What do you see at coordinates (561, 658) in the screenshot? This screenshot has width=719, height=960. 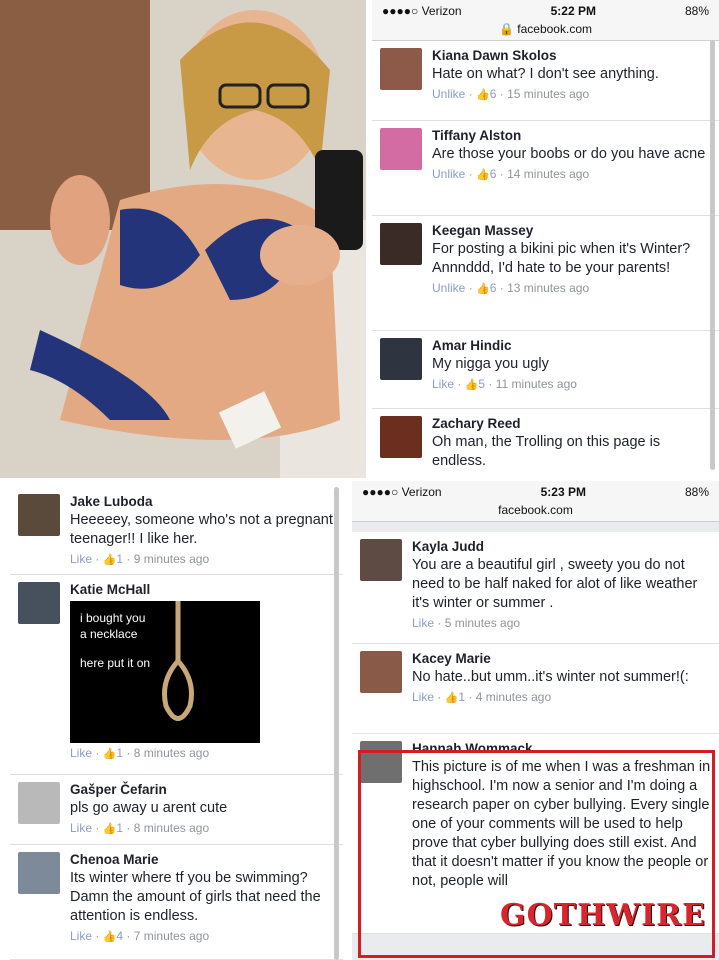 I see `commenter-name: Kacey Marie` at bounding box center [561, 658].